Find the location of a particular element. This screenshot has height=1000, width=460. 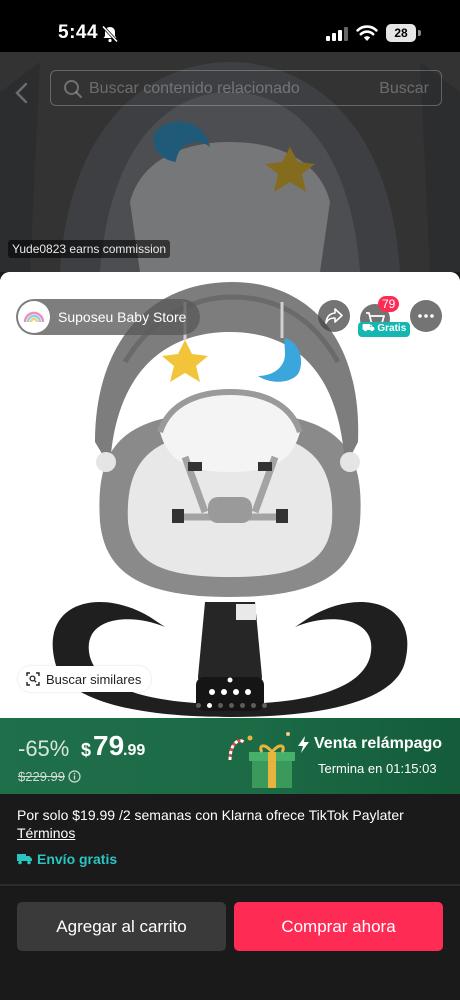

free-shipping-label: Gratis is located at coordinates (392, 328).